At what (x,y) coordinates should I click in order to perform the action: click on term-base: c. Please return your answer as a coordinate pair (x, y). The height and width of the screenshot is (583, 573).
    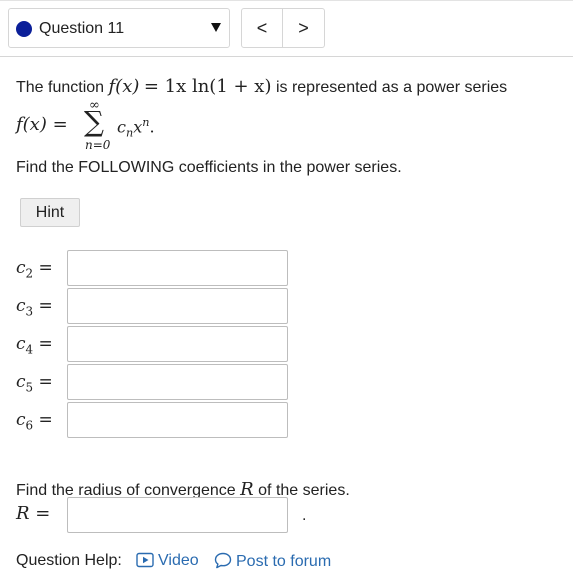
    Looking at the image, I should click on (121, 127).